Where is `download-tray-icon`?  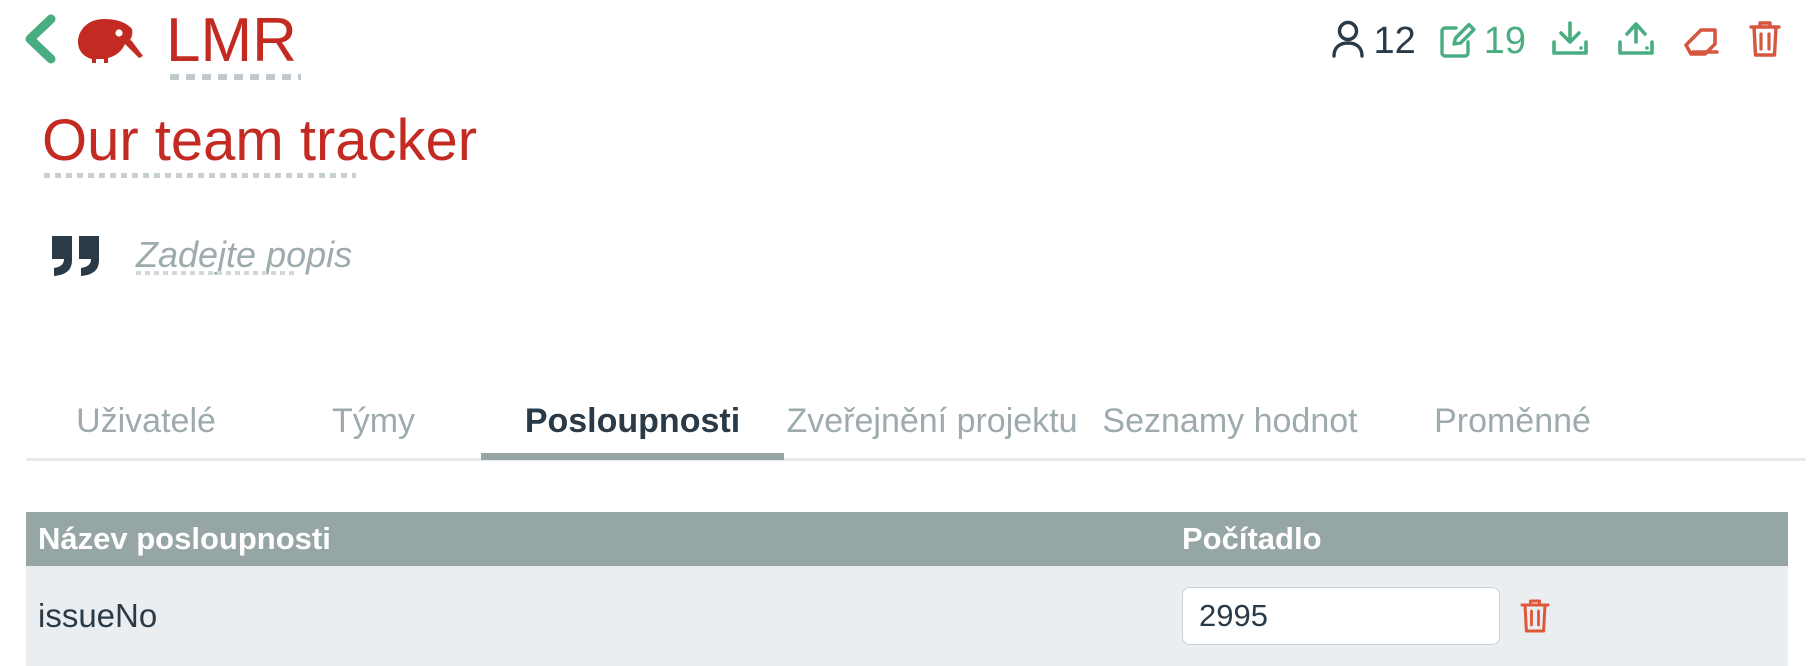
download-tray-icon is located at coordinates (1570, 41).